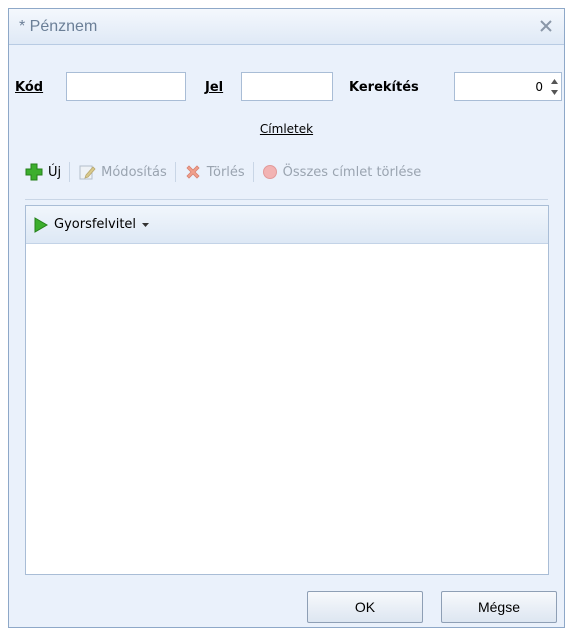 Image resolution: width=565 pixels, height=628 pixels. What do you see at coordinates (214, 87) in the screenshot?
I see `sign-label: Jel` at bounding box center [214, 87].